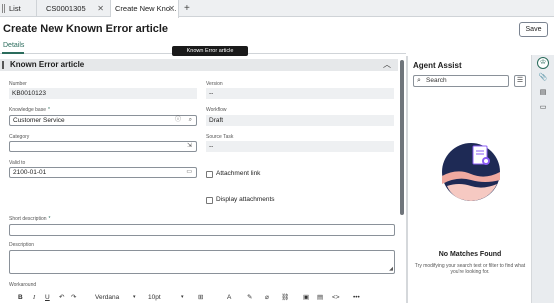  What do you see at coordinates (245, 199) in the screenshot?
I see `display-attachments-label: Display attachments` at bounding box center [245, 199].